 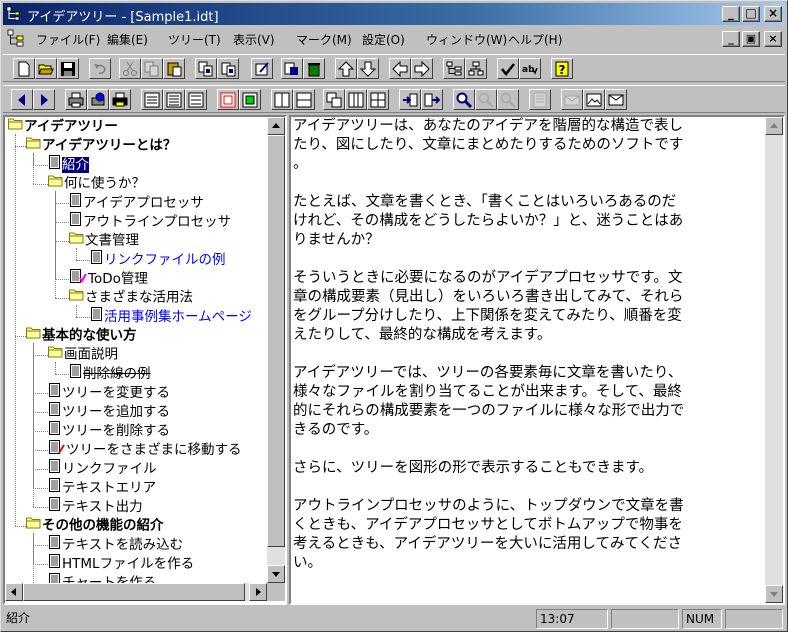 I want to click on doc-minimize-button: _, so click(x=731, y=39).